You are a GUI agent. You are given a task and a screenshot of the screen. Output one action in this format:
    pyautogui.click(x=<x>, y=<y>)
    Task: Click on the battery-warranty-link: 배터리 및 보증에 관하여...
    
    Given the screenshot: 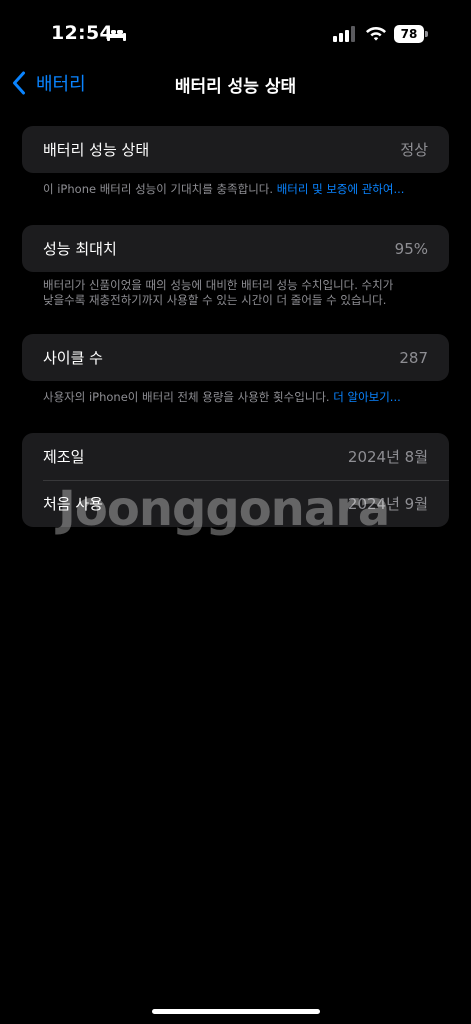 What is the action you would take?
    pyautogui.click(x=341, y=189)
    